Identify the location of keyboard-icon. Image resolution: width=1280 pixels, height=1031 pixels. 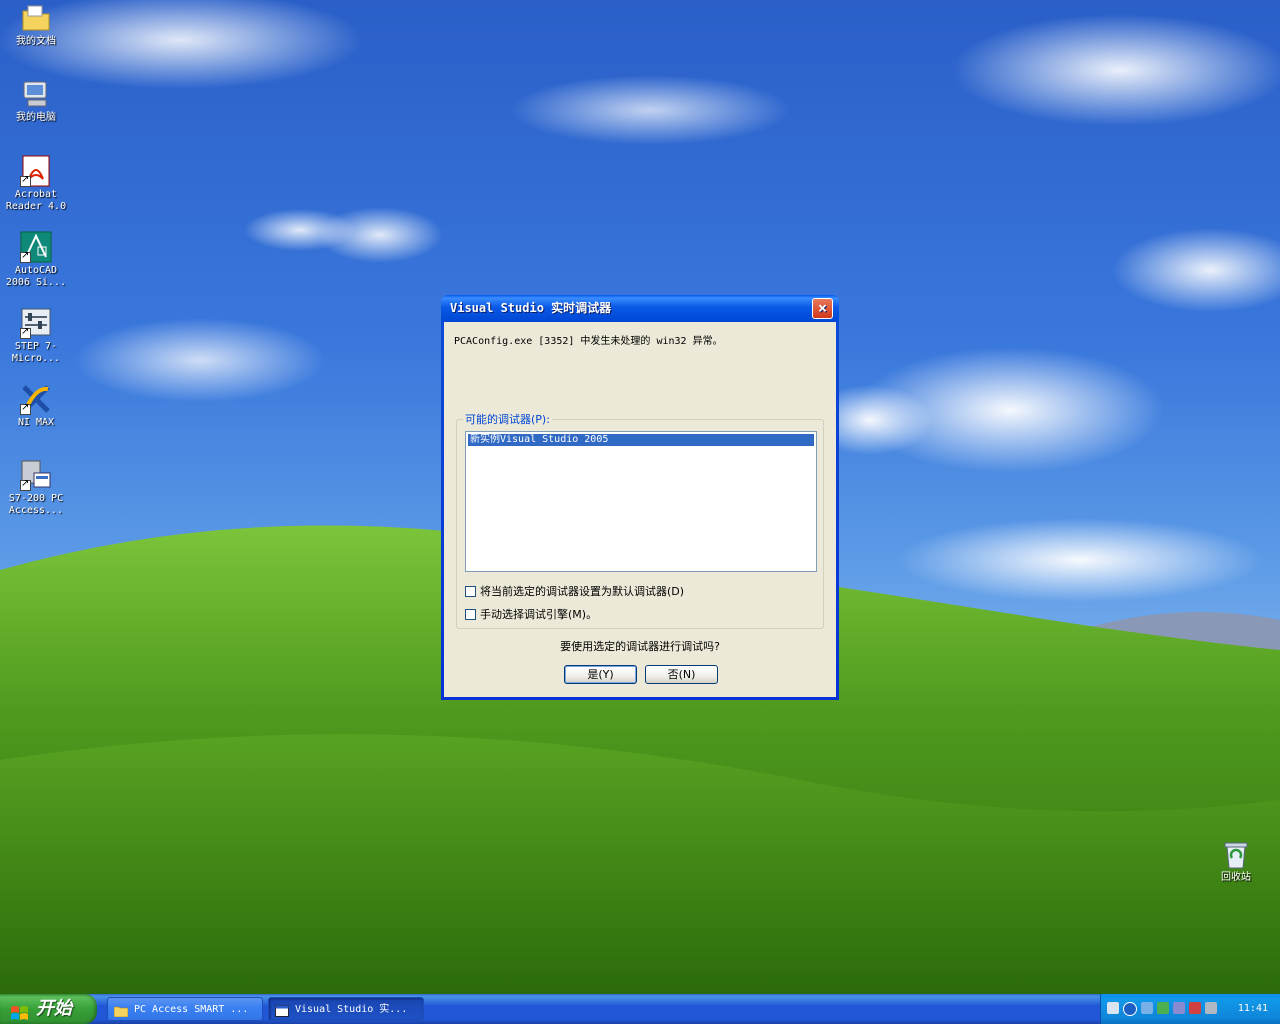
(1113, 1008).